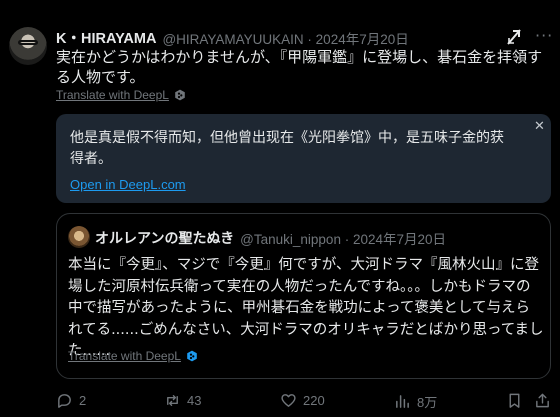 The image size is (560, 417). I want to click on reply-count: 2, so click(83, 400).